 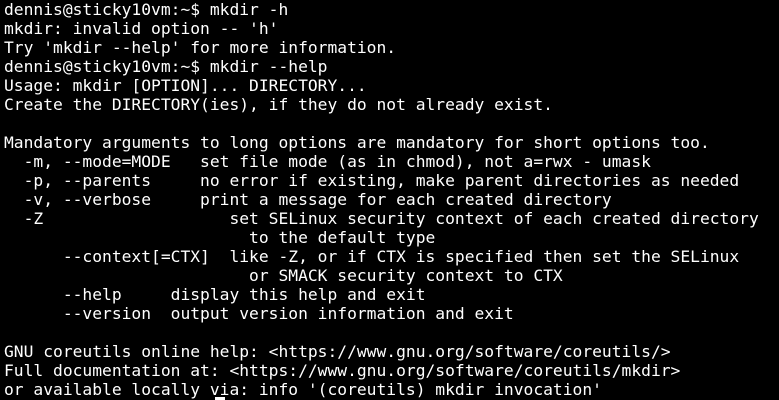 I want to click on terminal-line: to the default type, so click(x=220, y=237).